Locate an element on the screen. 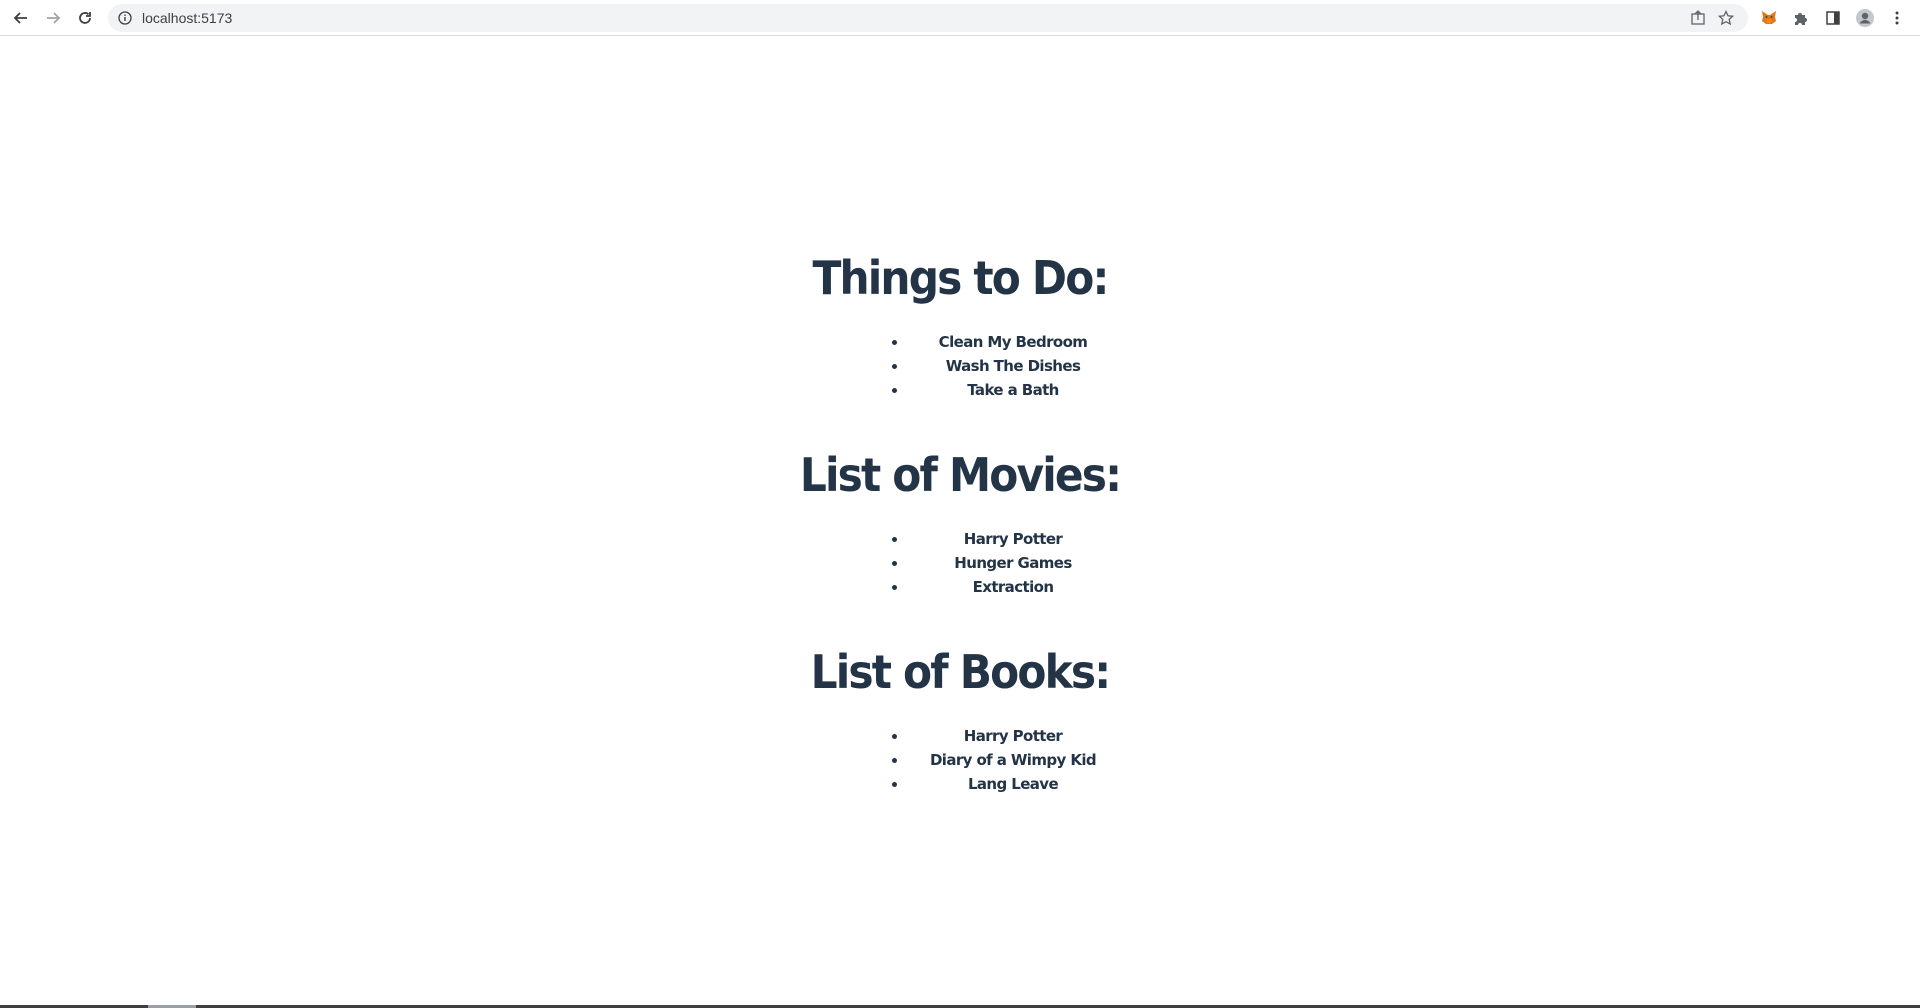 The height and width of the screenshot is (1008, 1920). list-item: Lang Leave is located at coordinates (1013, 784).